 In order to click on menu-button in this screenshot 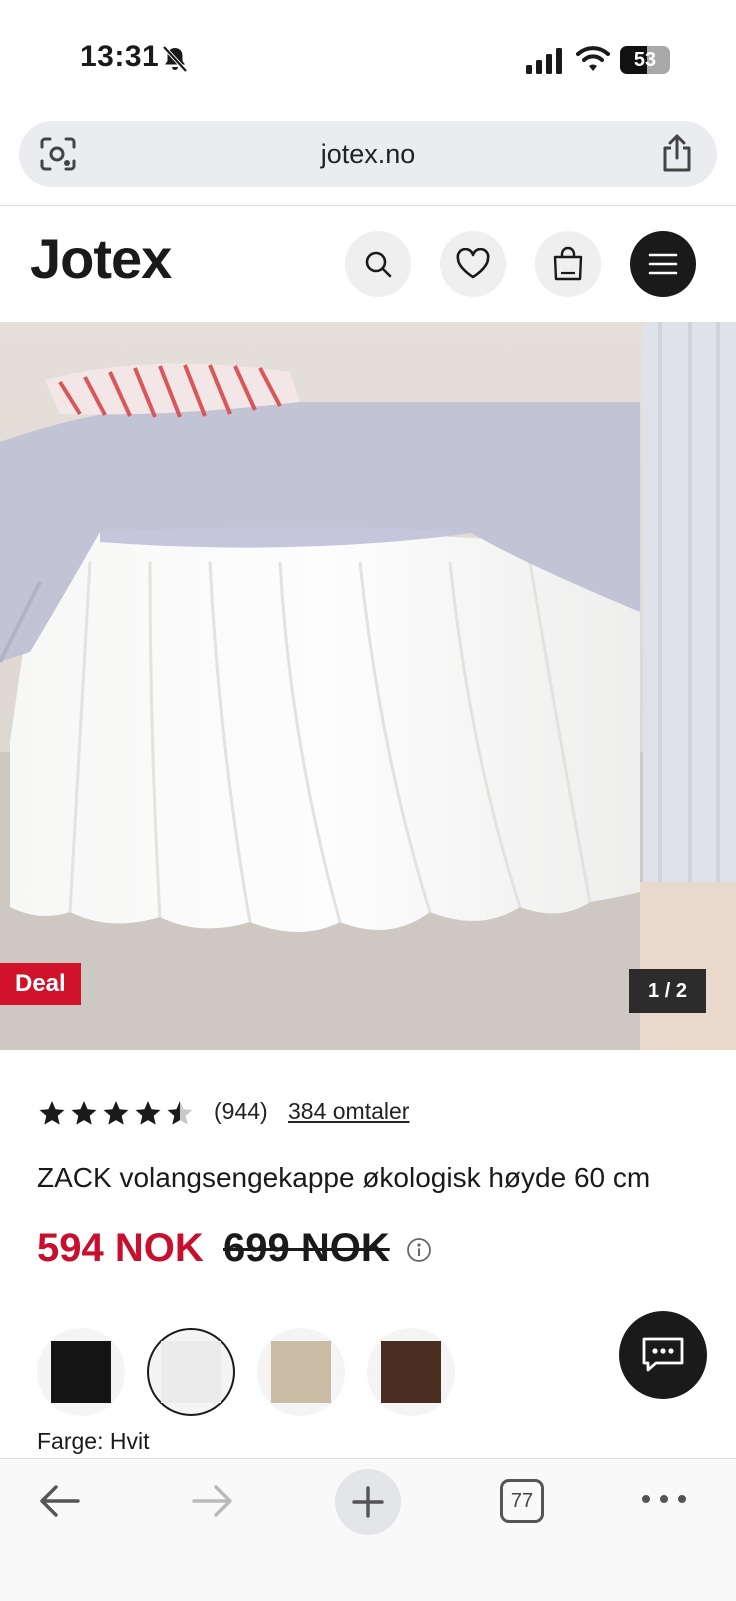, I will do `click(663, 264)`.